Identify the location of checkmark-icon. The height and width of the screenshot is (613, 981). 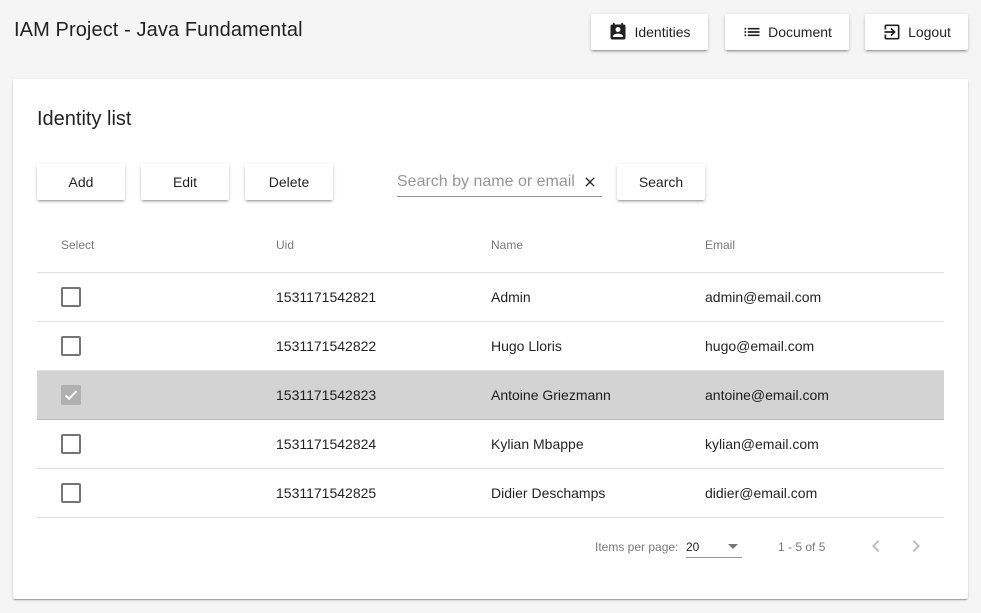
(71, 395).